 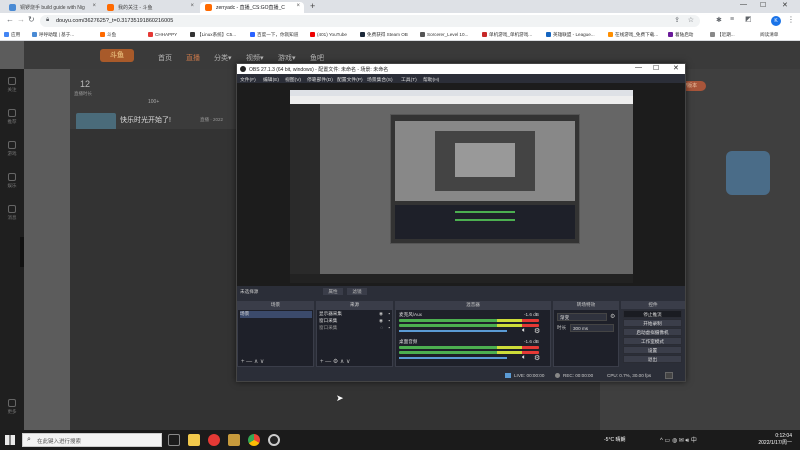 I want to click on nav-category: 分类▾, so click(x=223, y=58).